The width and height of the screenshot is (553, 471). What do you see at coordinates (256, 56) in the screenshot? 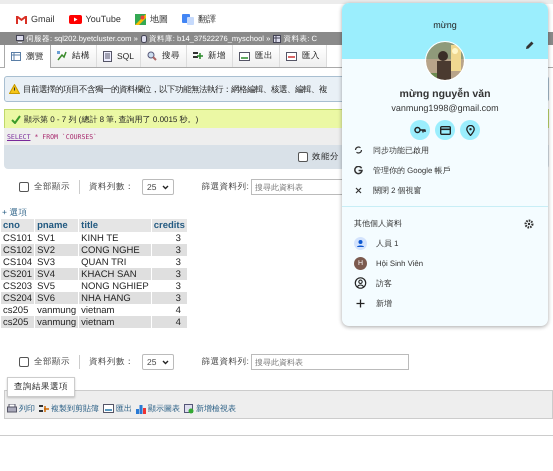
I see `tab: 匯出` at bounding box center [256, 56].